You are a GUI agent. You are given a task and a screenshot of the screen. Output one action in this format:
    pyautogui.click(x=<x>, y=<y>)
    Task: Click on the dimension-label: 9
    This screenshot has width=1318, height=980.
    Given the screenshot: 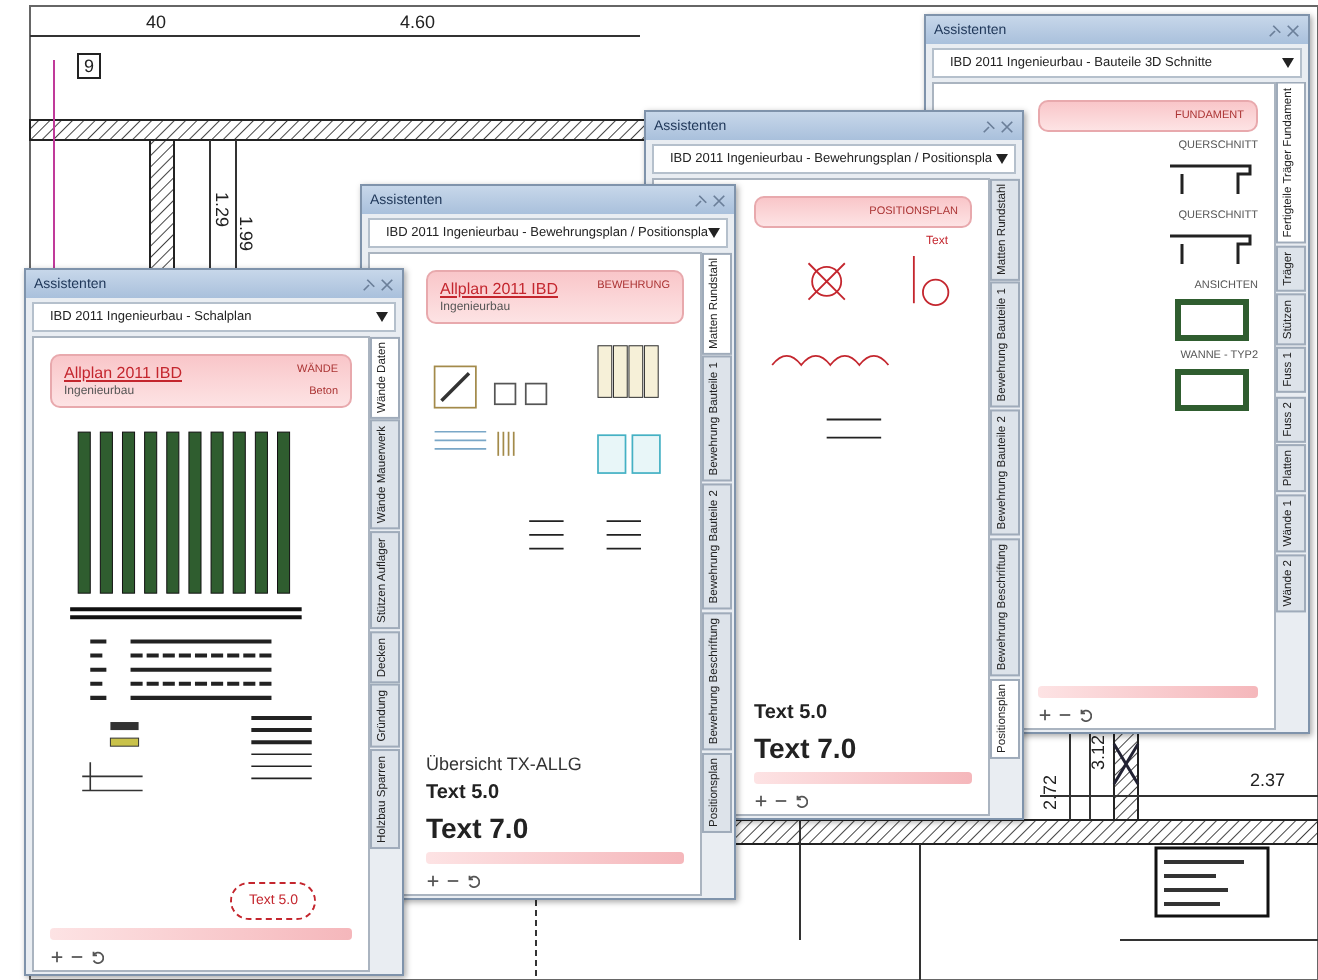 What is the action you would take?
    pyautogui.click(x=89, y=66)
    